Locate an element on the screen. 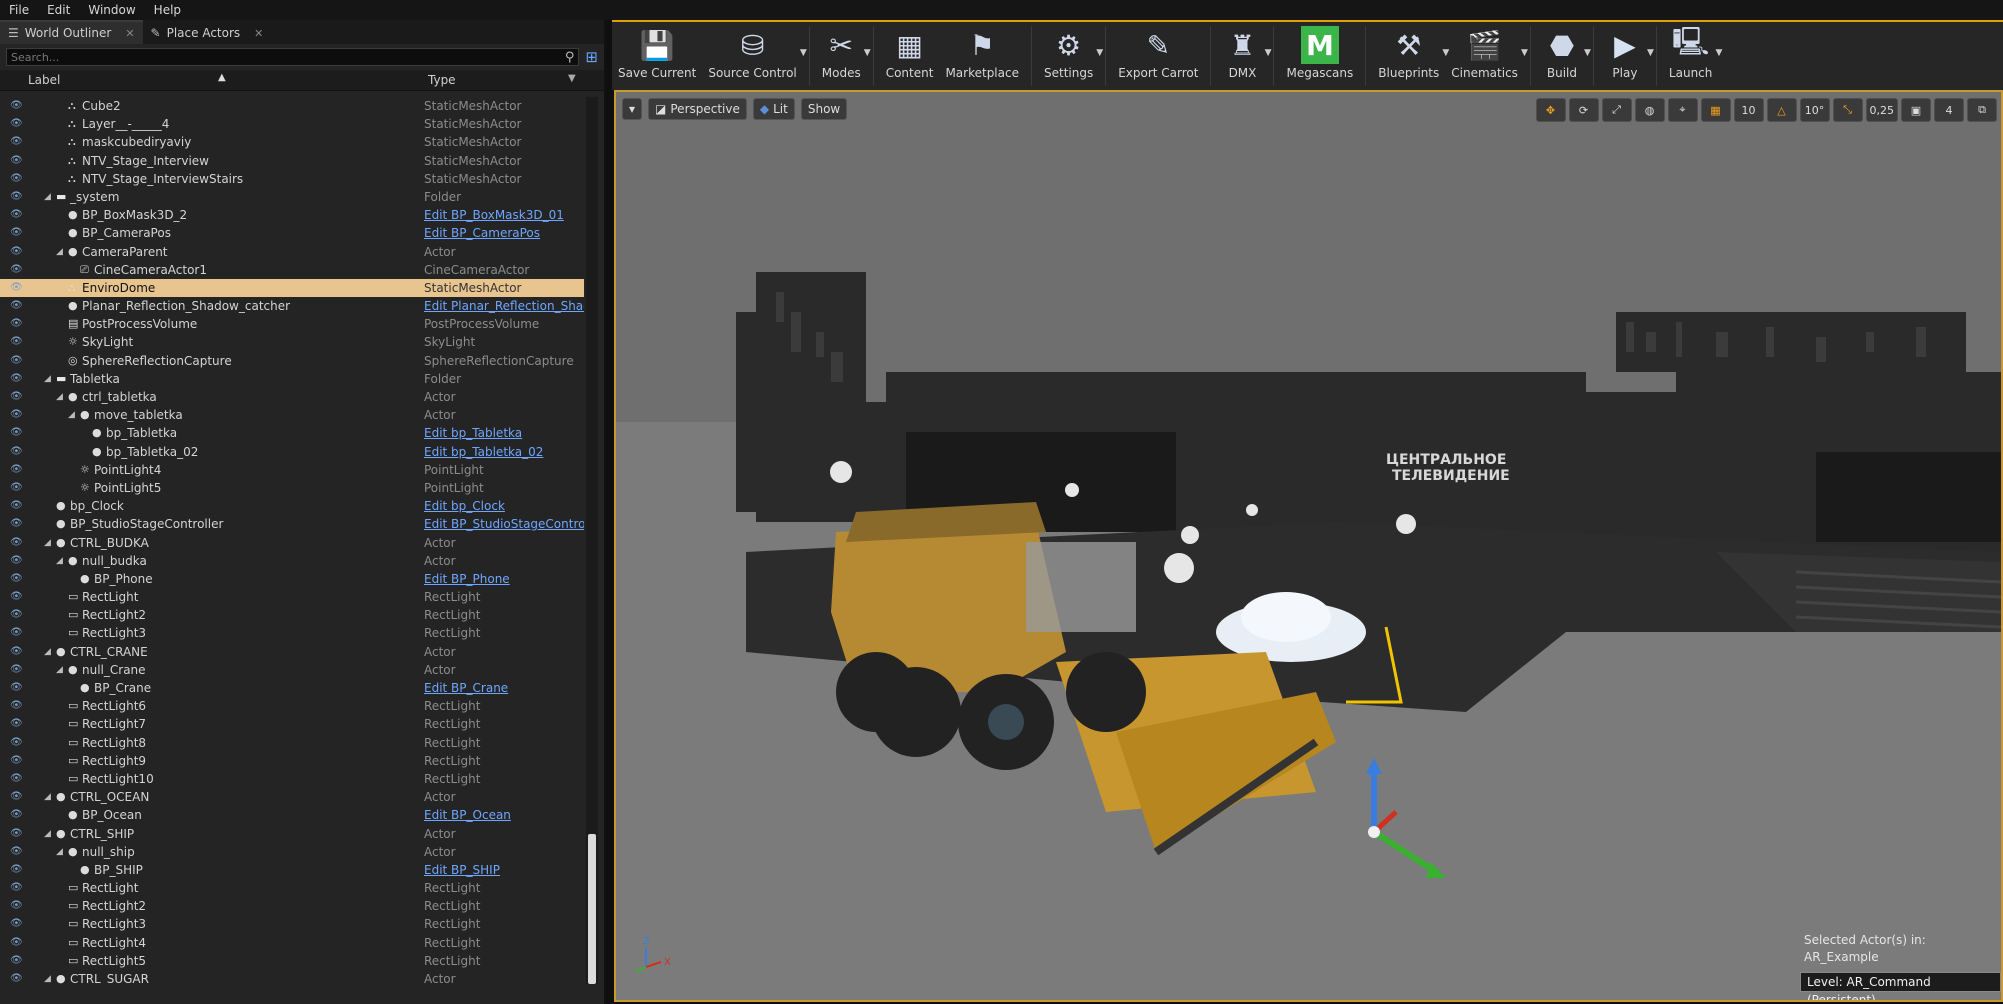 The width and height of the screenshot is (2003, 1004). toolbar-cinematics-button: 🎬 Cinematics ▼ is located at coordinates (1486, 51).